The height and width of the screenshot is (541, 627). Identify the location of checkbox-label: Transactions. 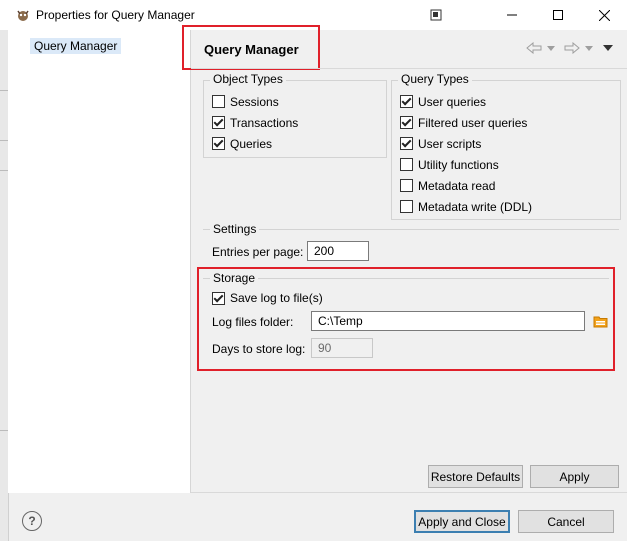
(264, 122).